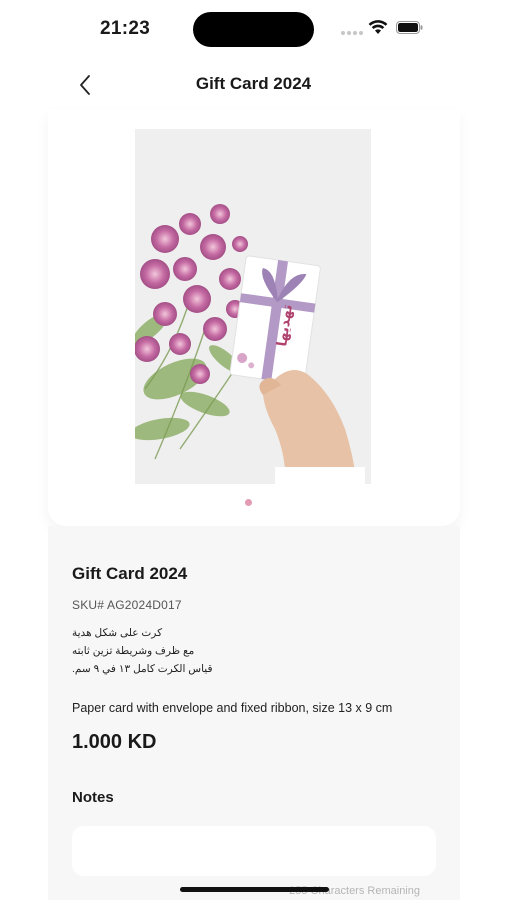 Image resolution: width=507 pixels, height=900 pixels. I want to click on product-sku: SKU# AG2024D017, so click(127, 605).